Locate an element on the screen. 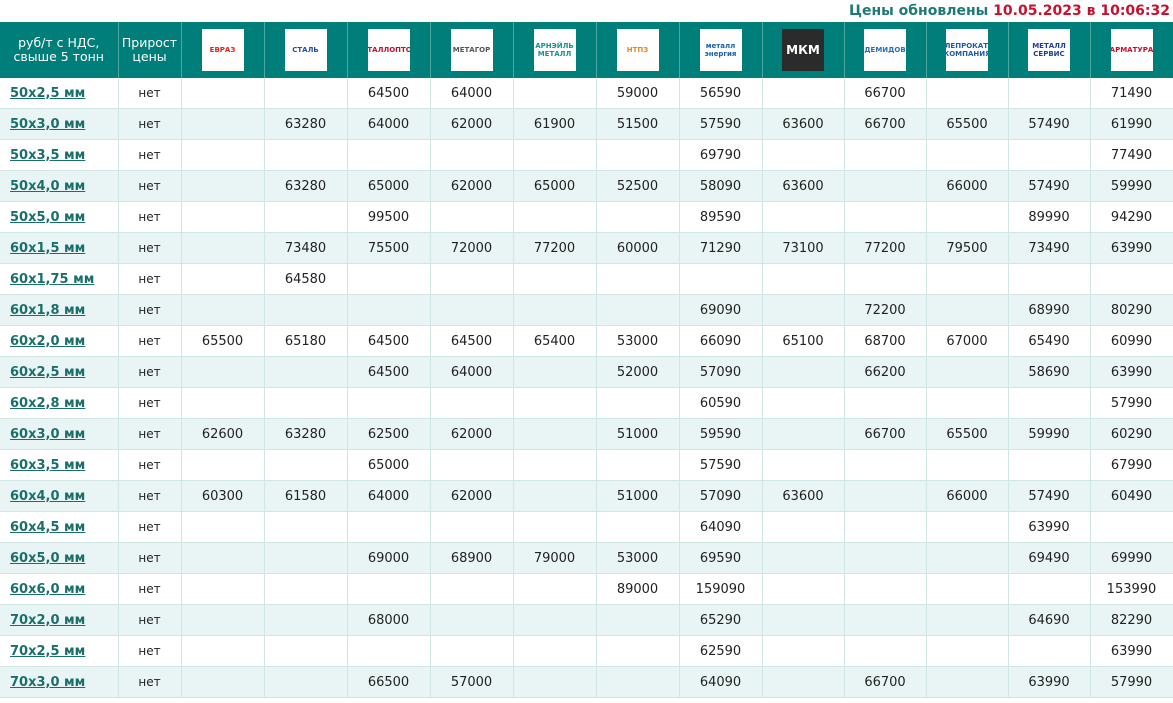 Image resolution: width=1173 pixels, height=703 pixels. mkm-logo-icon: МКМ is located at coordinates (803, 50).